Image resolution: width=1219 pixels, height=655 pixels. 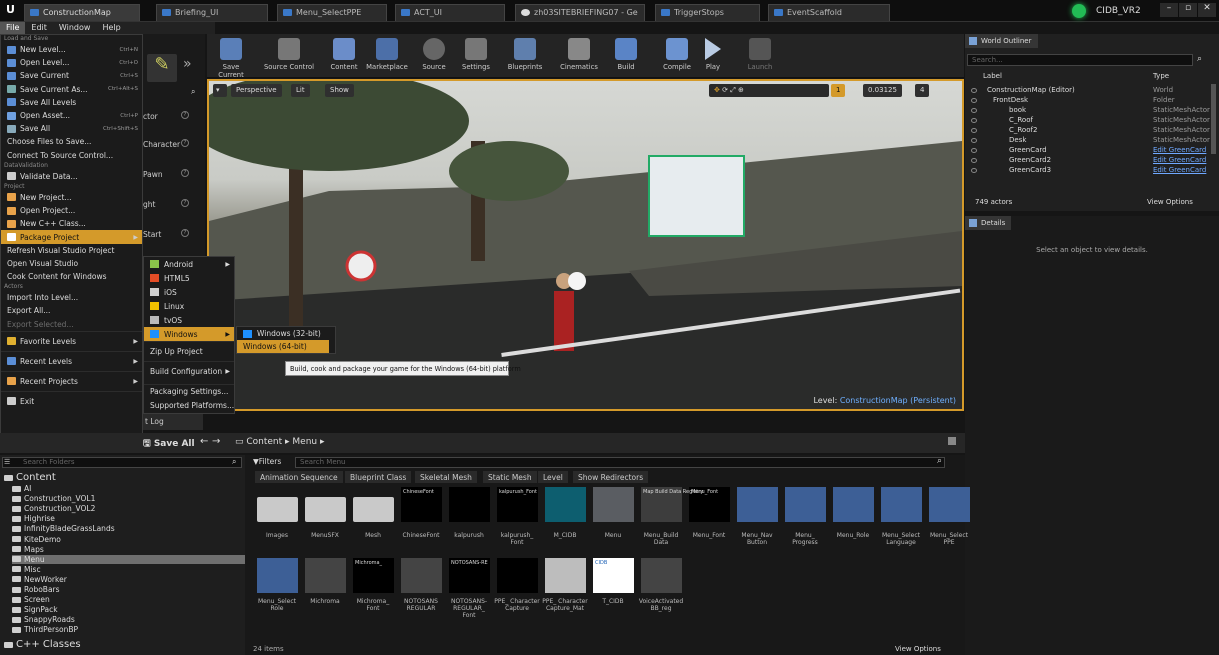 I want to click on cinematics-button: Cinematics, so click(x=579, y=56).